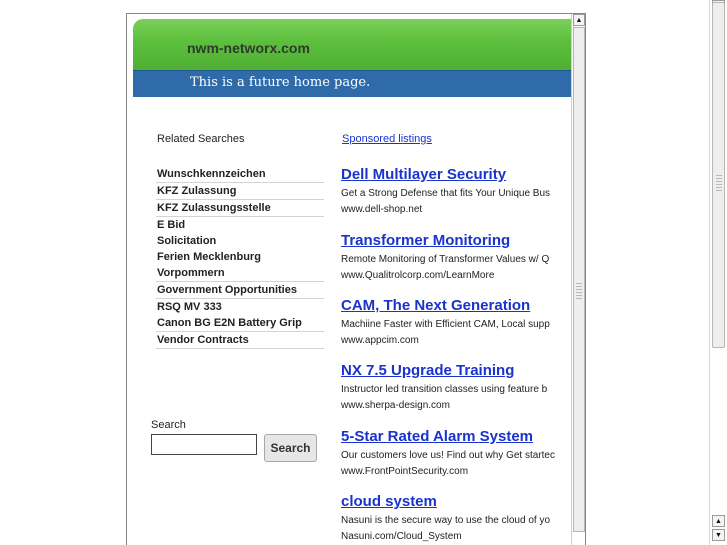  I want to click on ad-title-link: CAM, The Next Generation, so click(456, 306).